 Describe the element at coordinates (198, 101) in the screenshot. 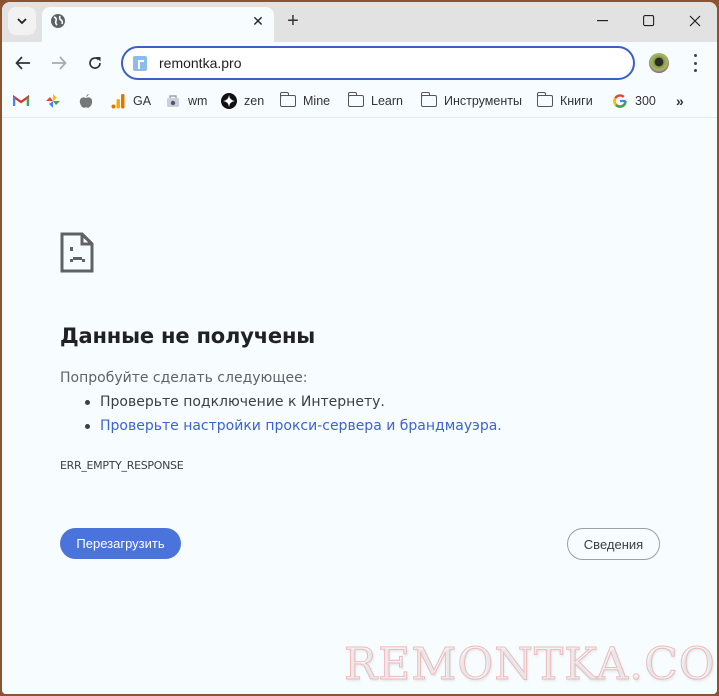

I see `bookmark-label: wm` at that location.